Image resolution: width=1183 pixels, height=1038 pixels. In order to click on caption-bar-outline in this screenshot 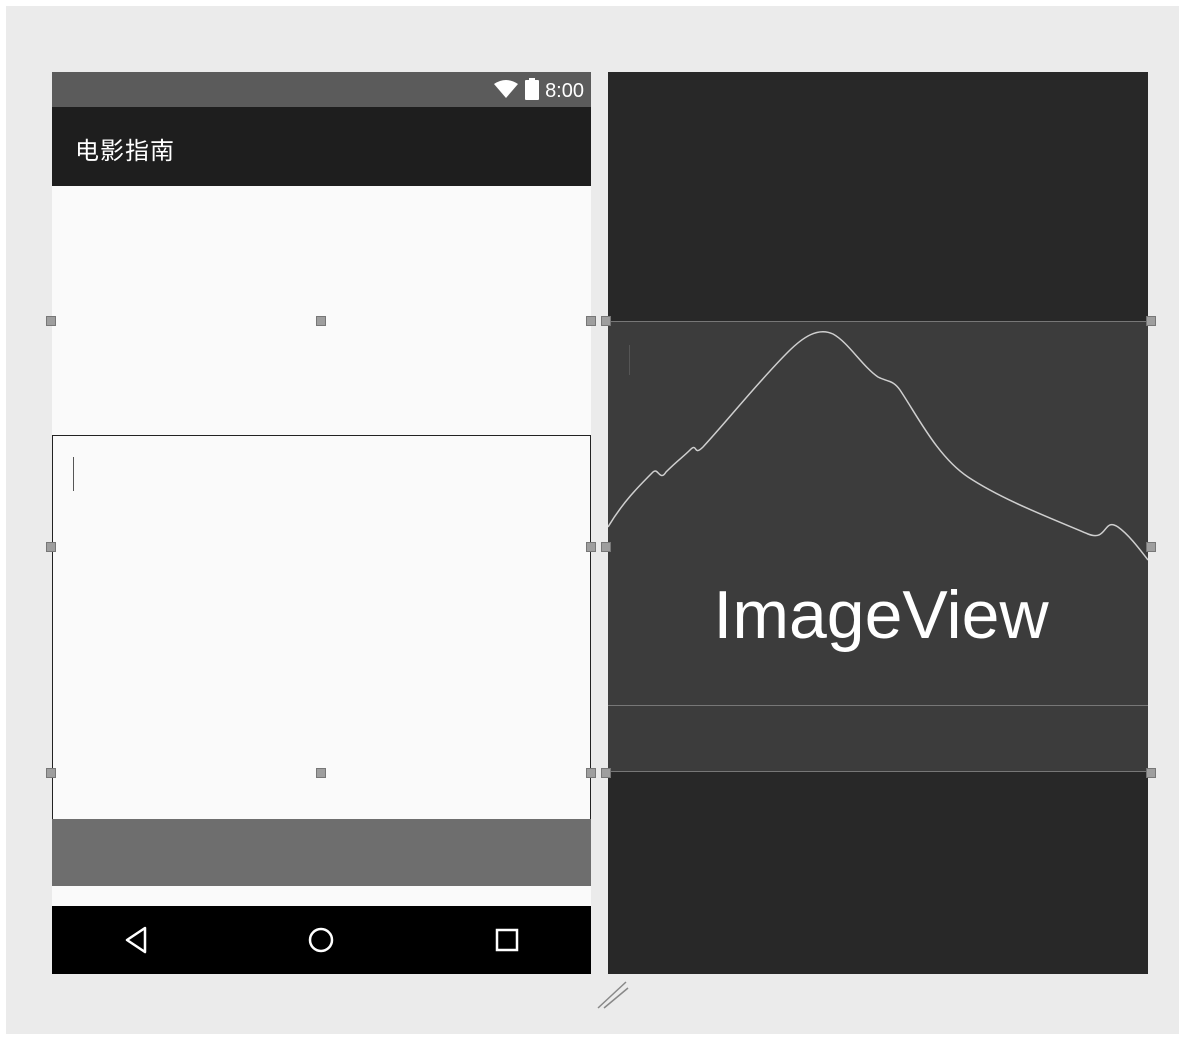, I will do `click(878, 738)`.